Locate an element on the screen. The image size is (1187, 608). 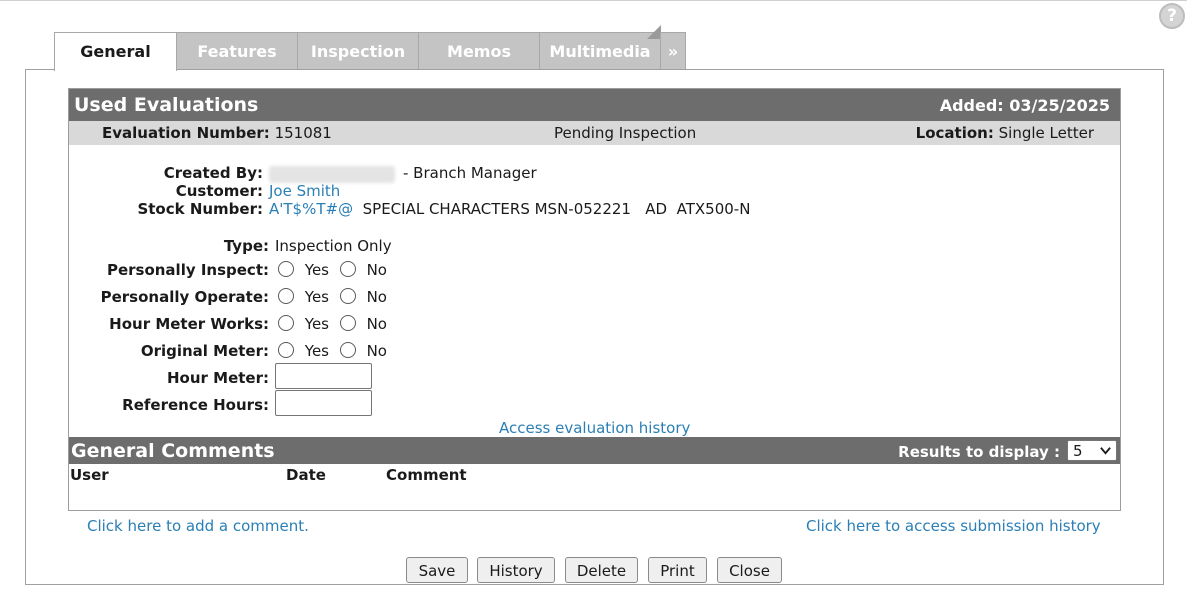
original-meter-no-radio is located at coordinates (347, 350).